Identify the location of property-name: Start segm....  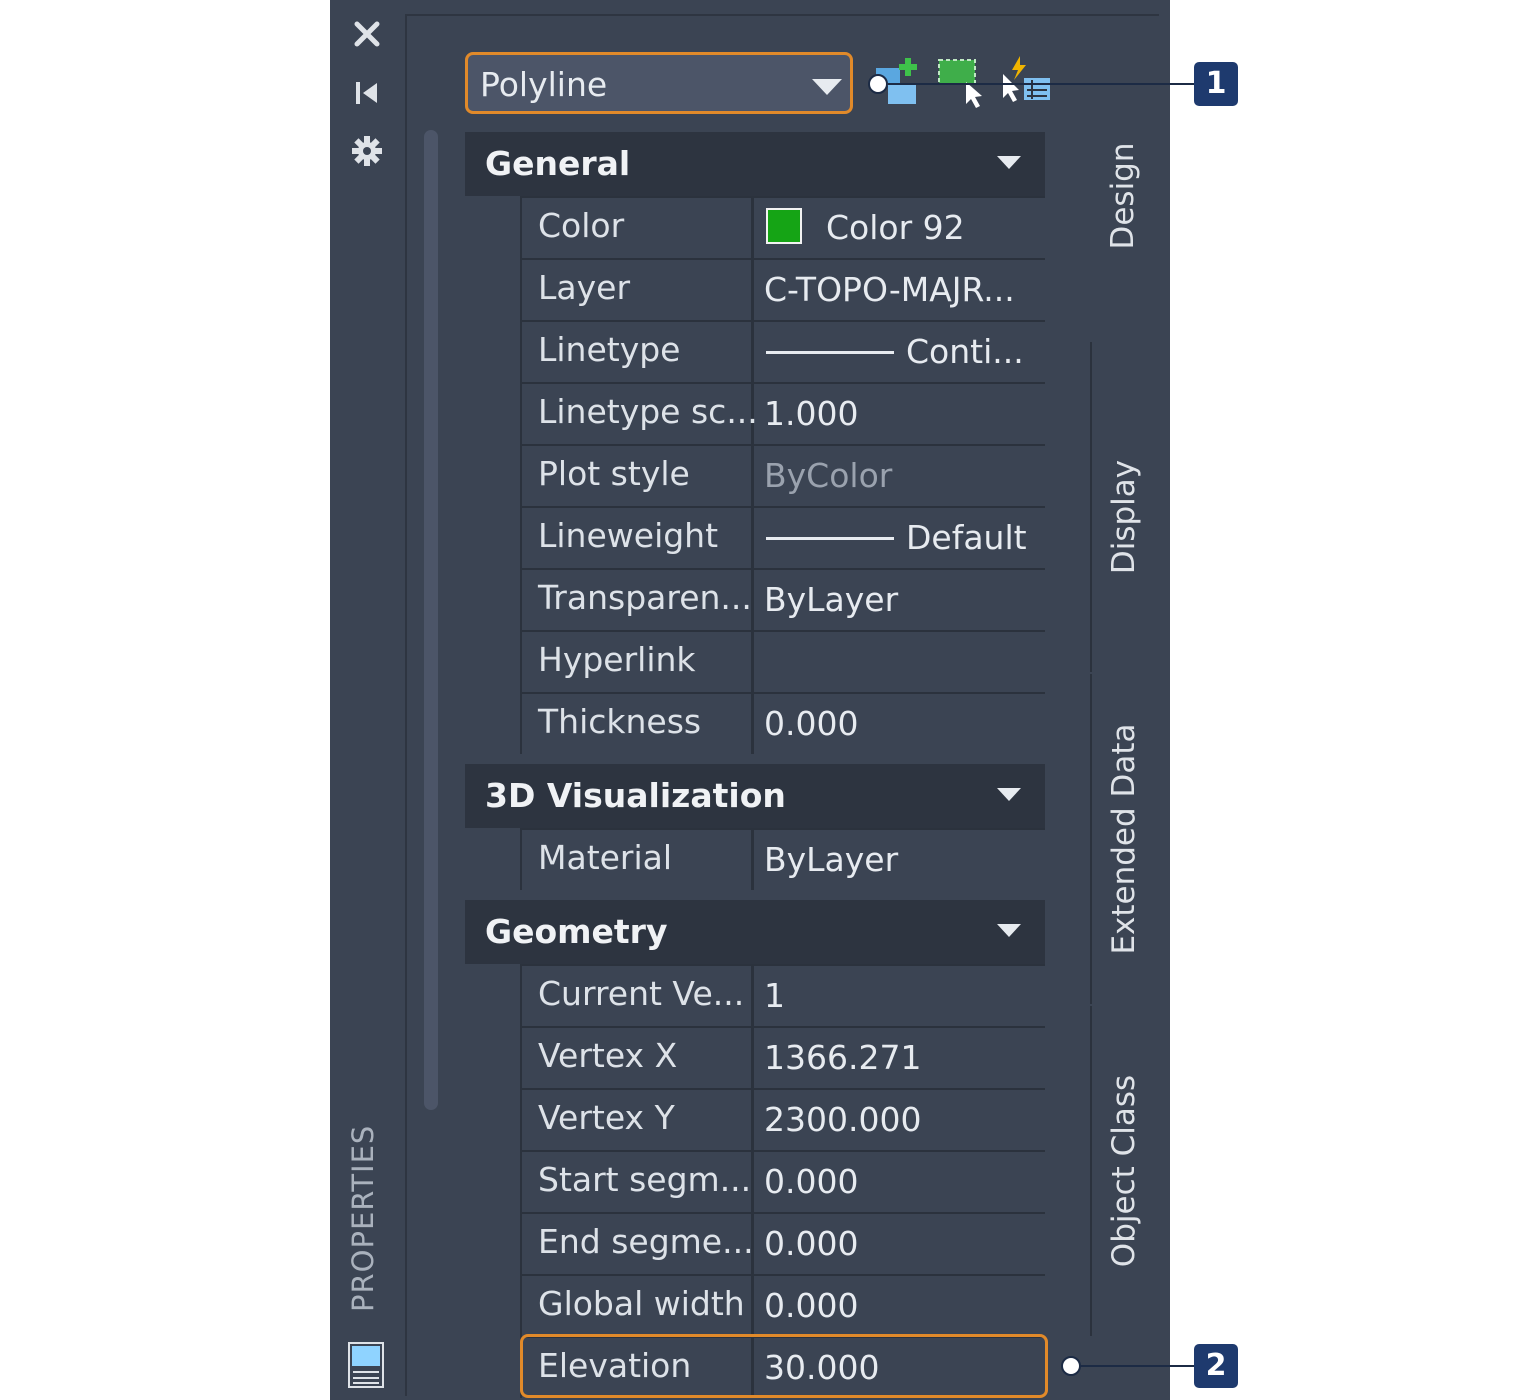
(645, 1179).